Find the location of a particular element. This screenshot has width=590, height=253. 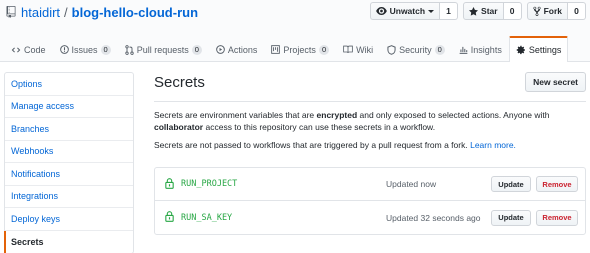

repo-owner-link: htaidirt is located at coordinates (40, 12).